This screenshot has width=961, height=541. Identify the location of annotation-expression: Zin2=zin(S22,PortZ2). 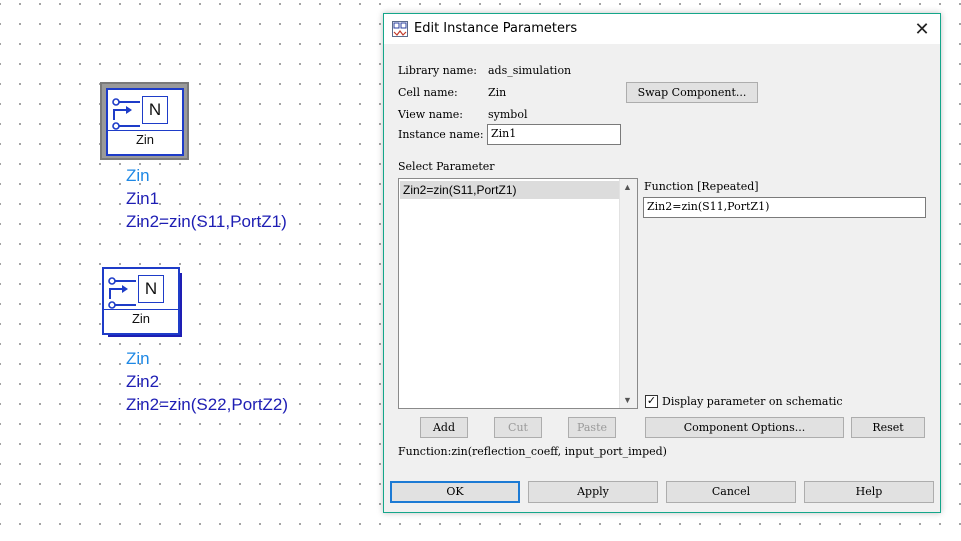
(207, 404).